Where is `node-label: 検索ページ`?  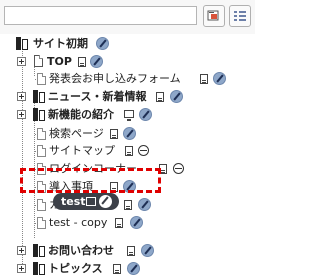
node-label: 検索ページ is located at coordinates (76, 133).